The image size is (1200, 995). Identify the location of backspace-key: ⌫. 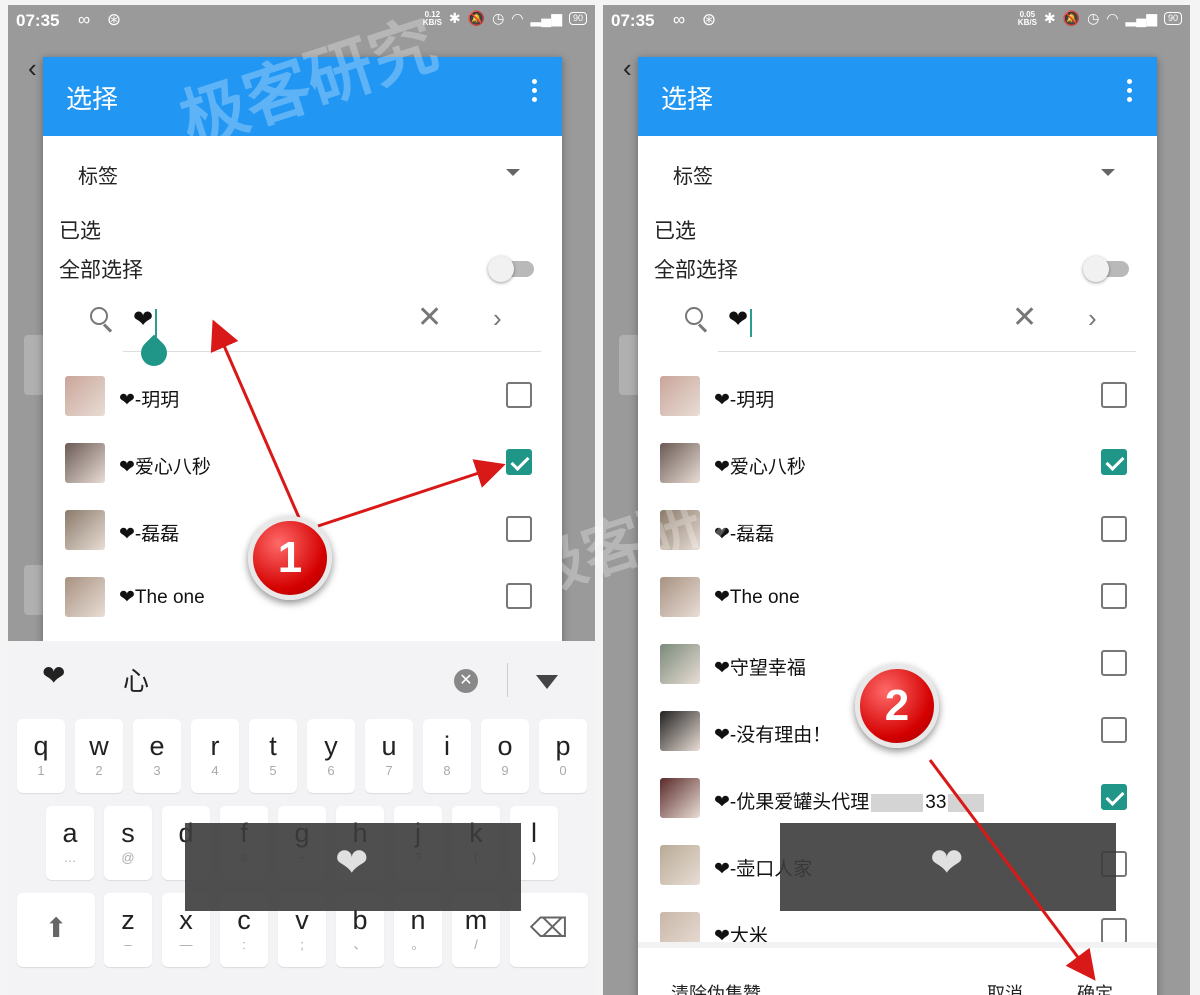
(549, 930).